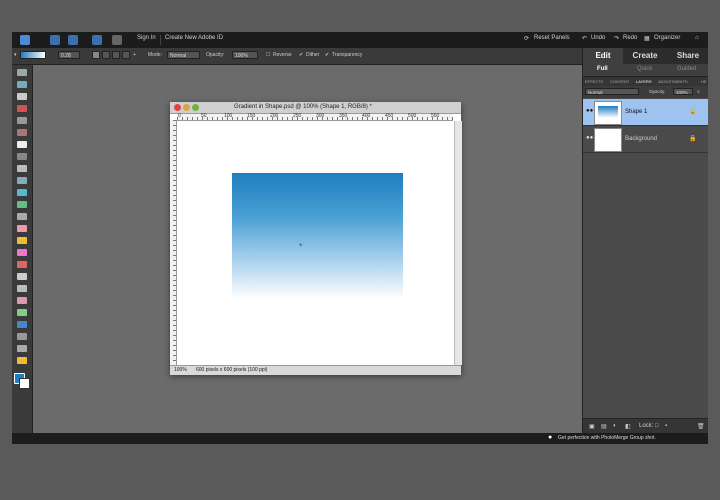 This screenshot has height=500, width=720. Describe the element at coordinates (183, 55) in the screenshot. I see `mode-select: Normal` at that location.